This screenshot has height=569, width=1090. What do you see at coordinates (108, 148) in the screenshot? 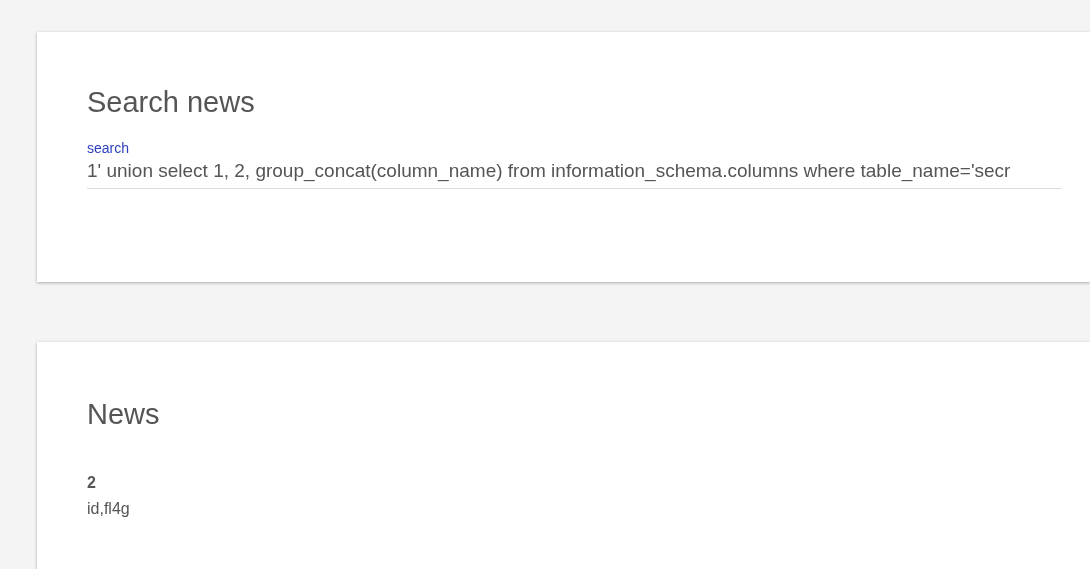
I see `field-label: search` at bounding box center [108, 148].